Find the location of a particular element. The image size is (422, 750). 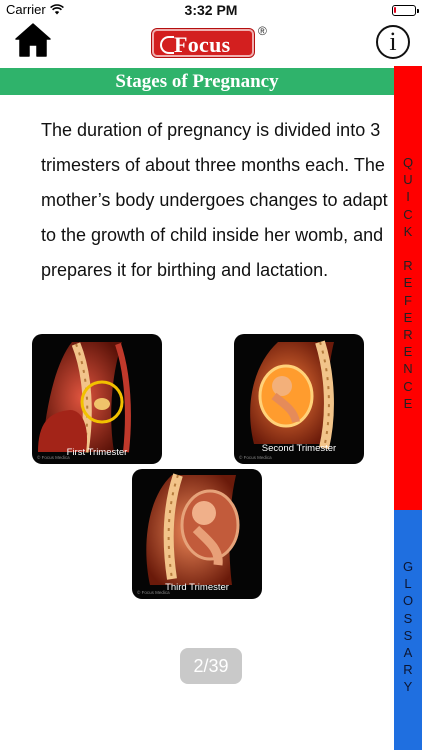

battery-level is located at coordinates (395, 10).